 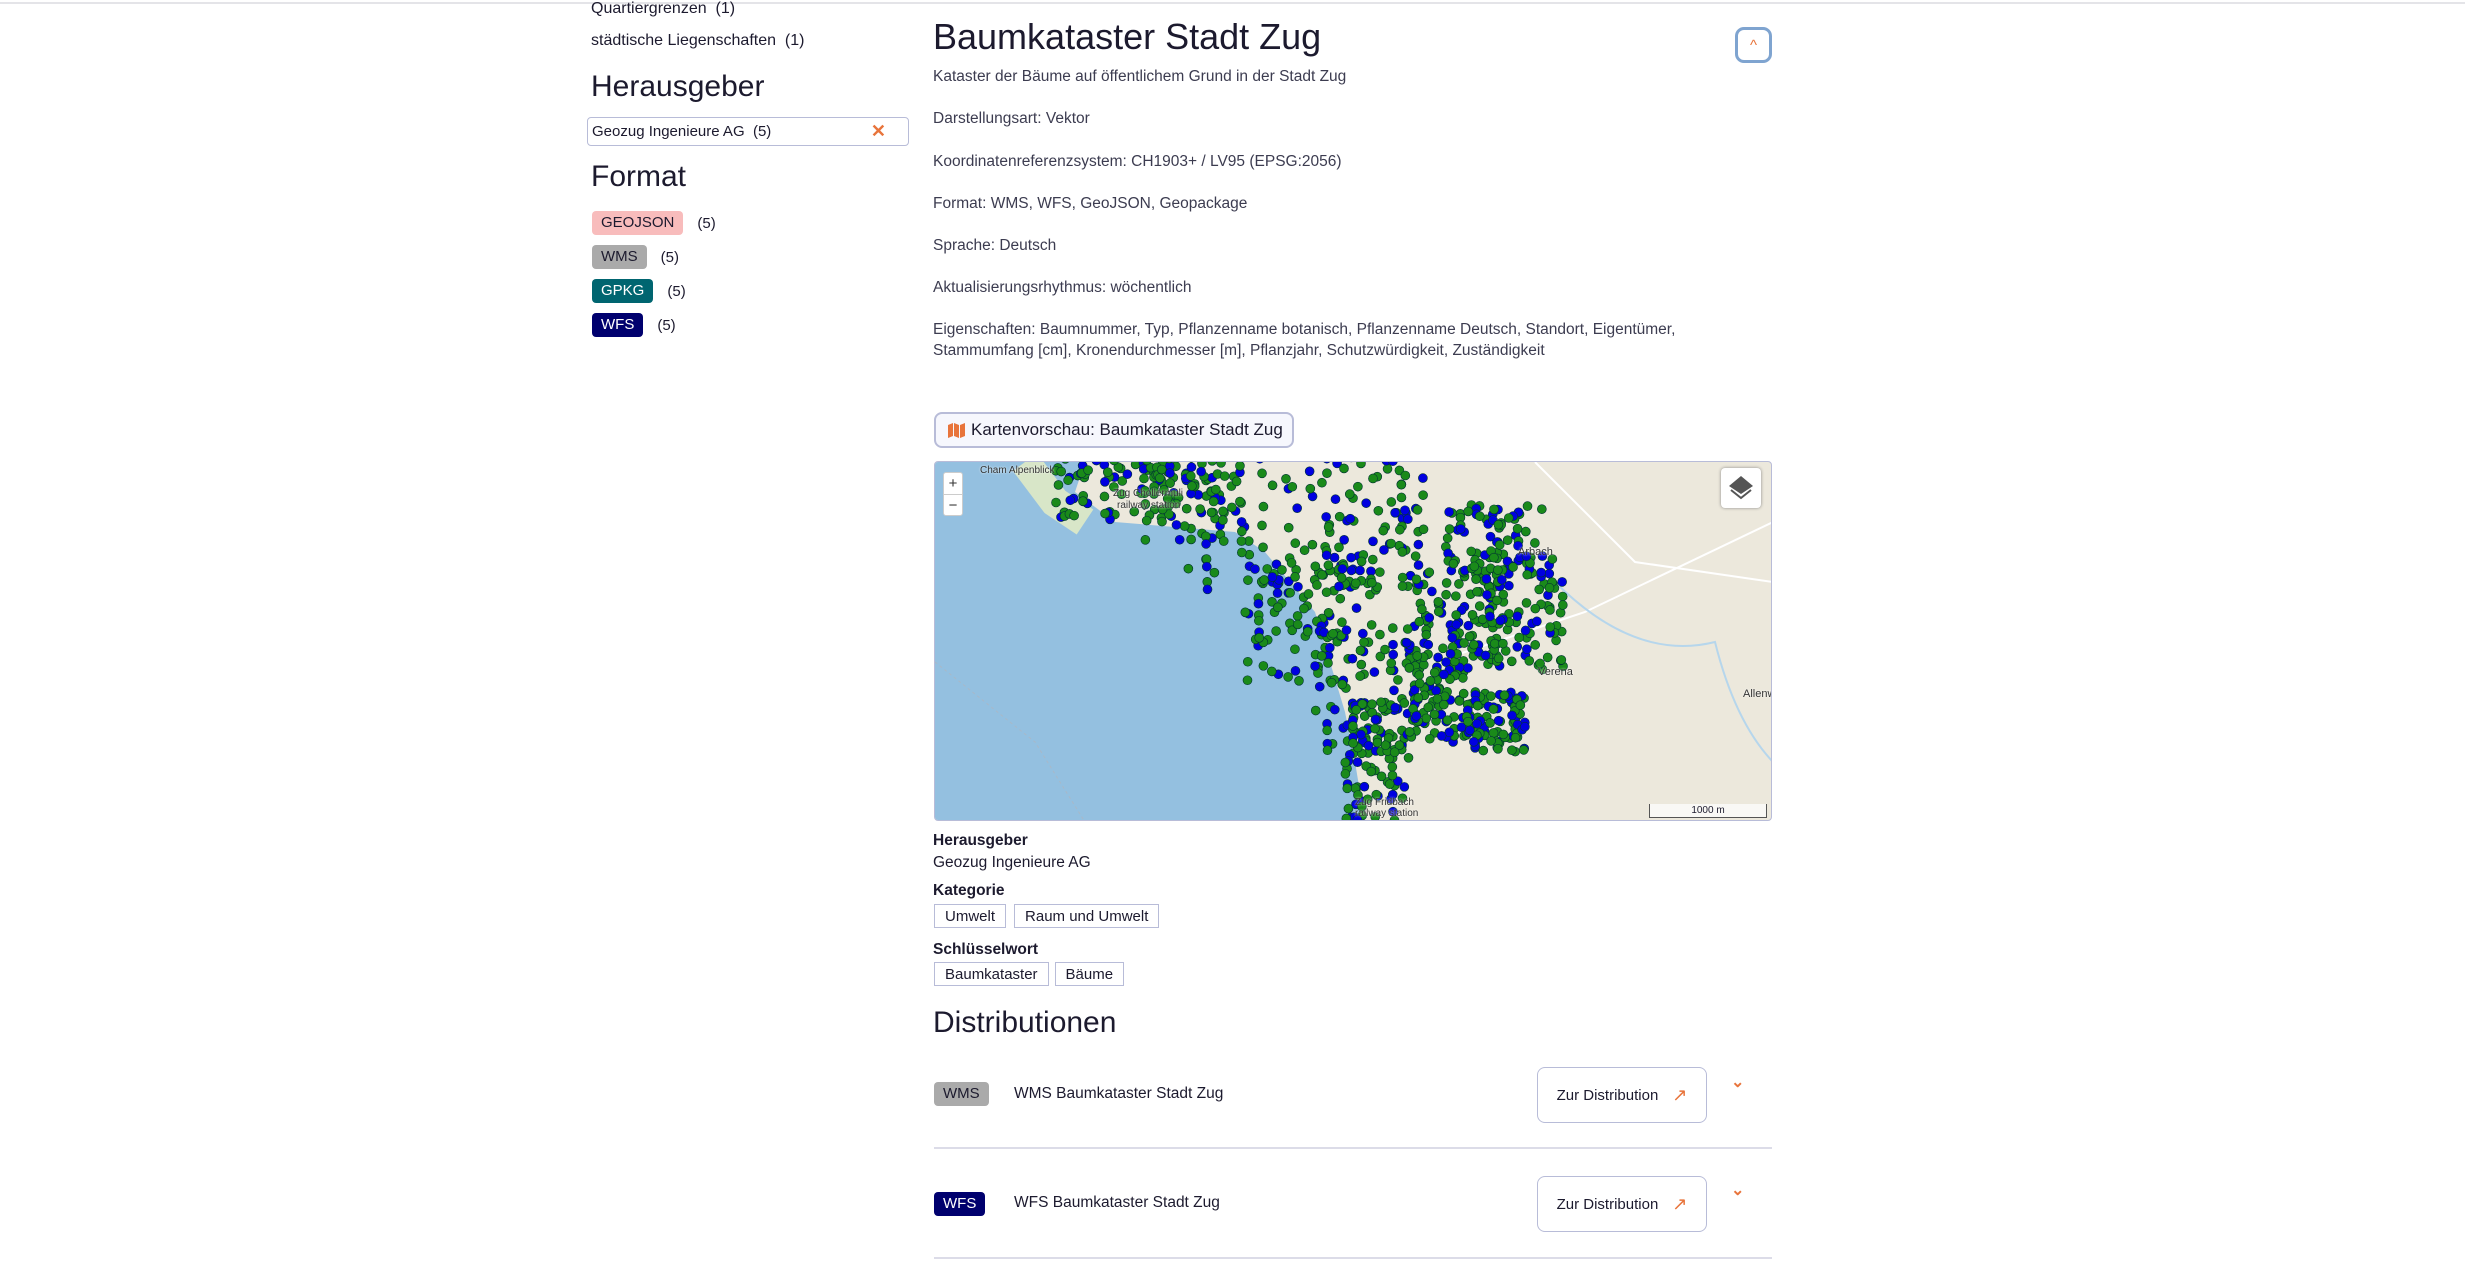 I want to click on format-filter-geojson: GEOJSON (5), so click(x=654, y=223).